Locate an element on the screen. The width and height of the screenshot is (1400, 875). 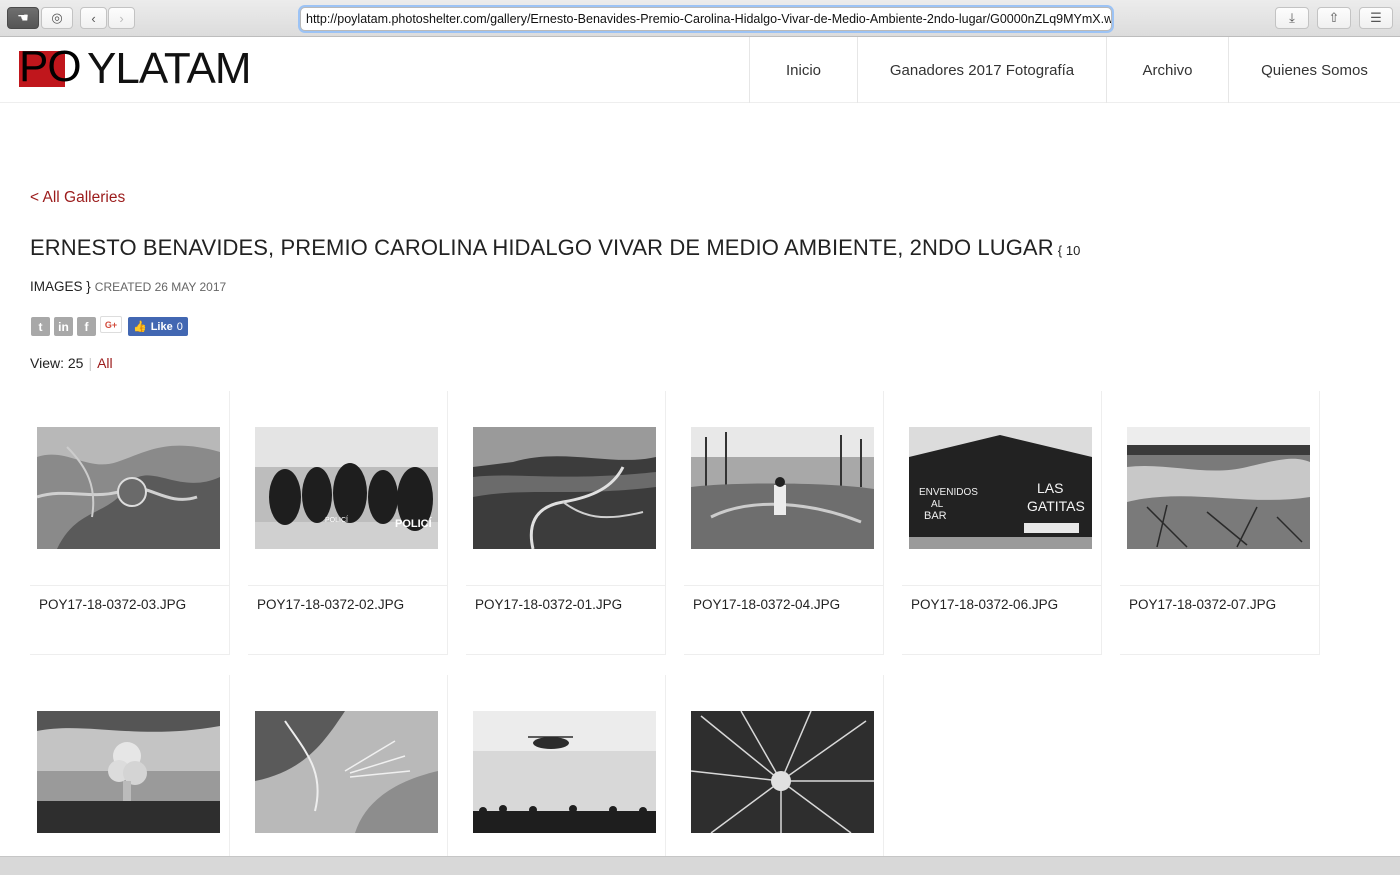
photo-filename: POY17-18-0372-01.JPG is located at coordinates (548, 604).